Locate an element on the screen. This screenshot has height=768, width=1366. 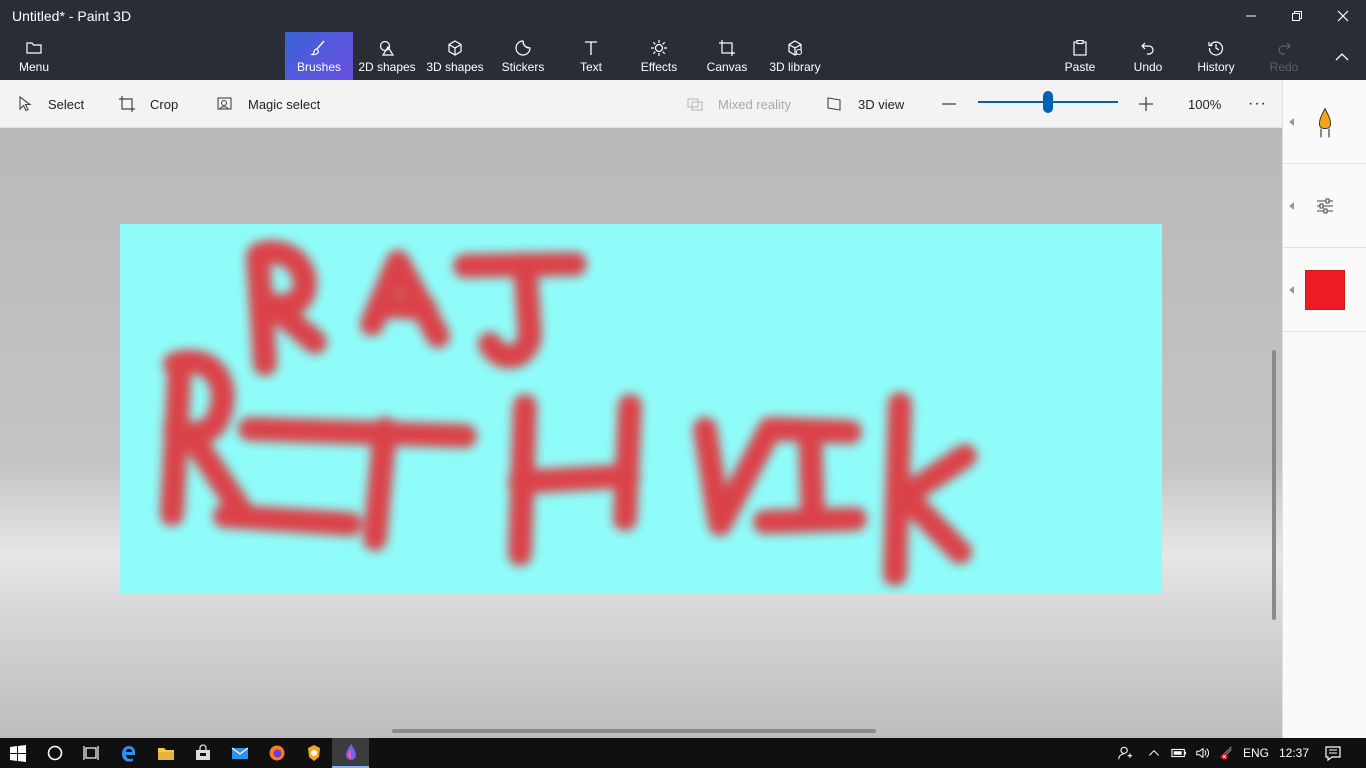
edge-icon is located at coordinates (128, 754).